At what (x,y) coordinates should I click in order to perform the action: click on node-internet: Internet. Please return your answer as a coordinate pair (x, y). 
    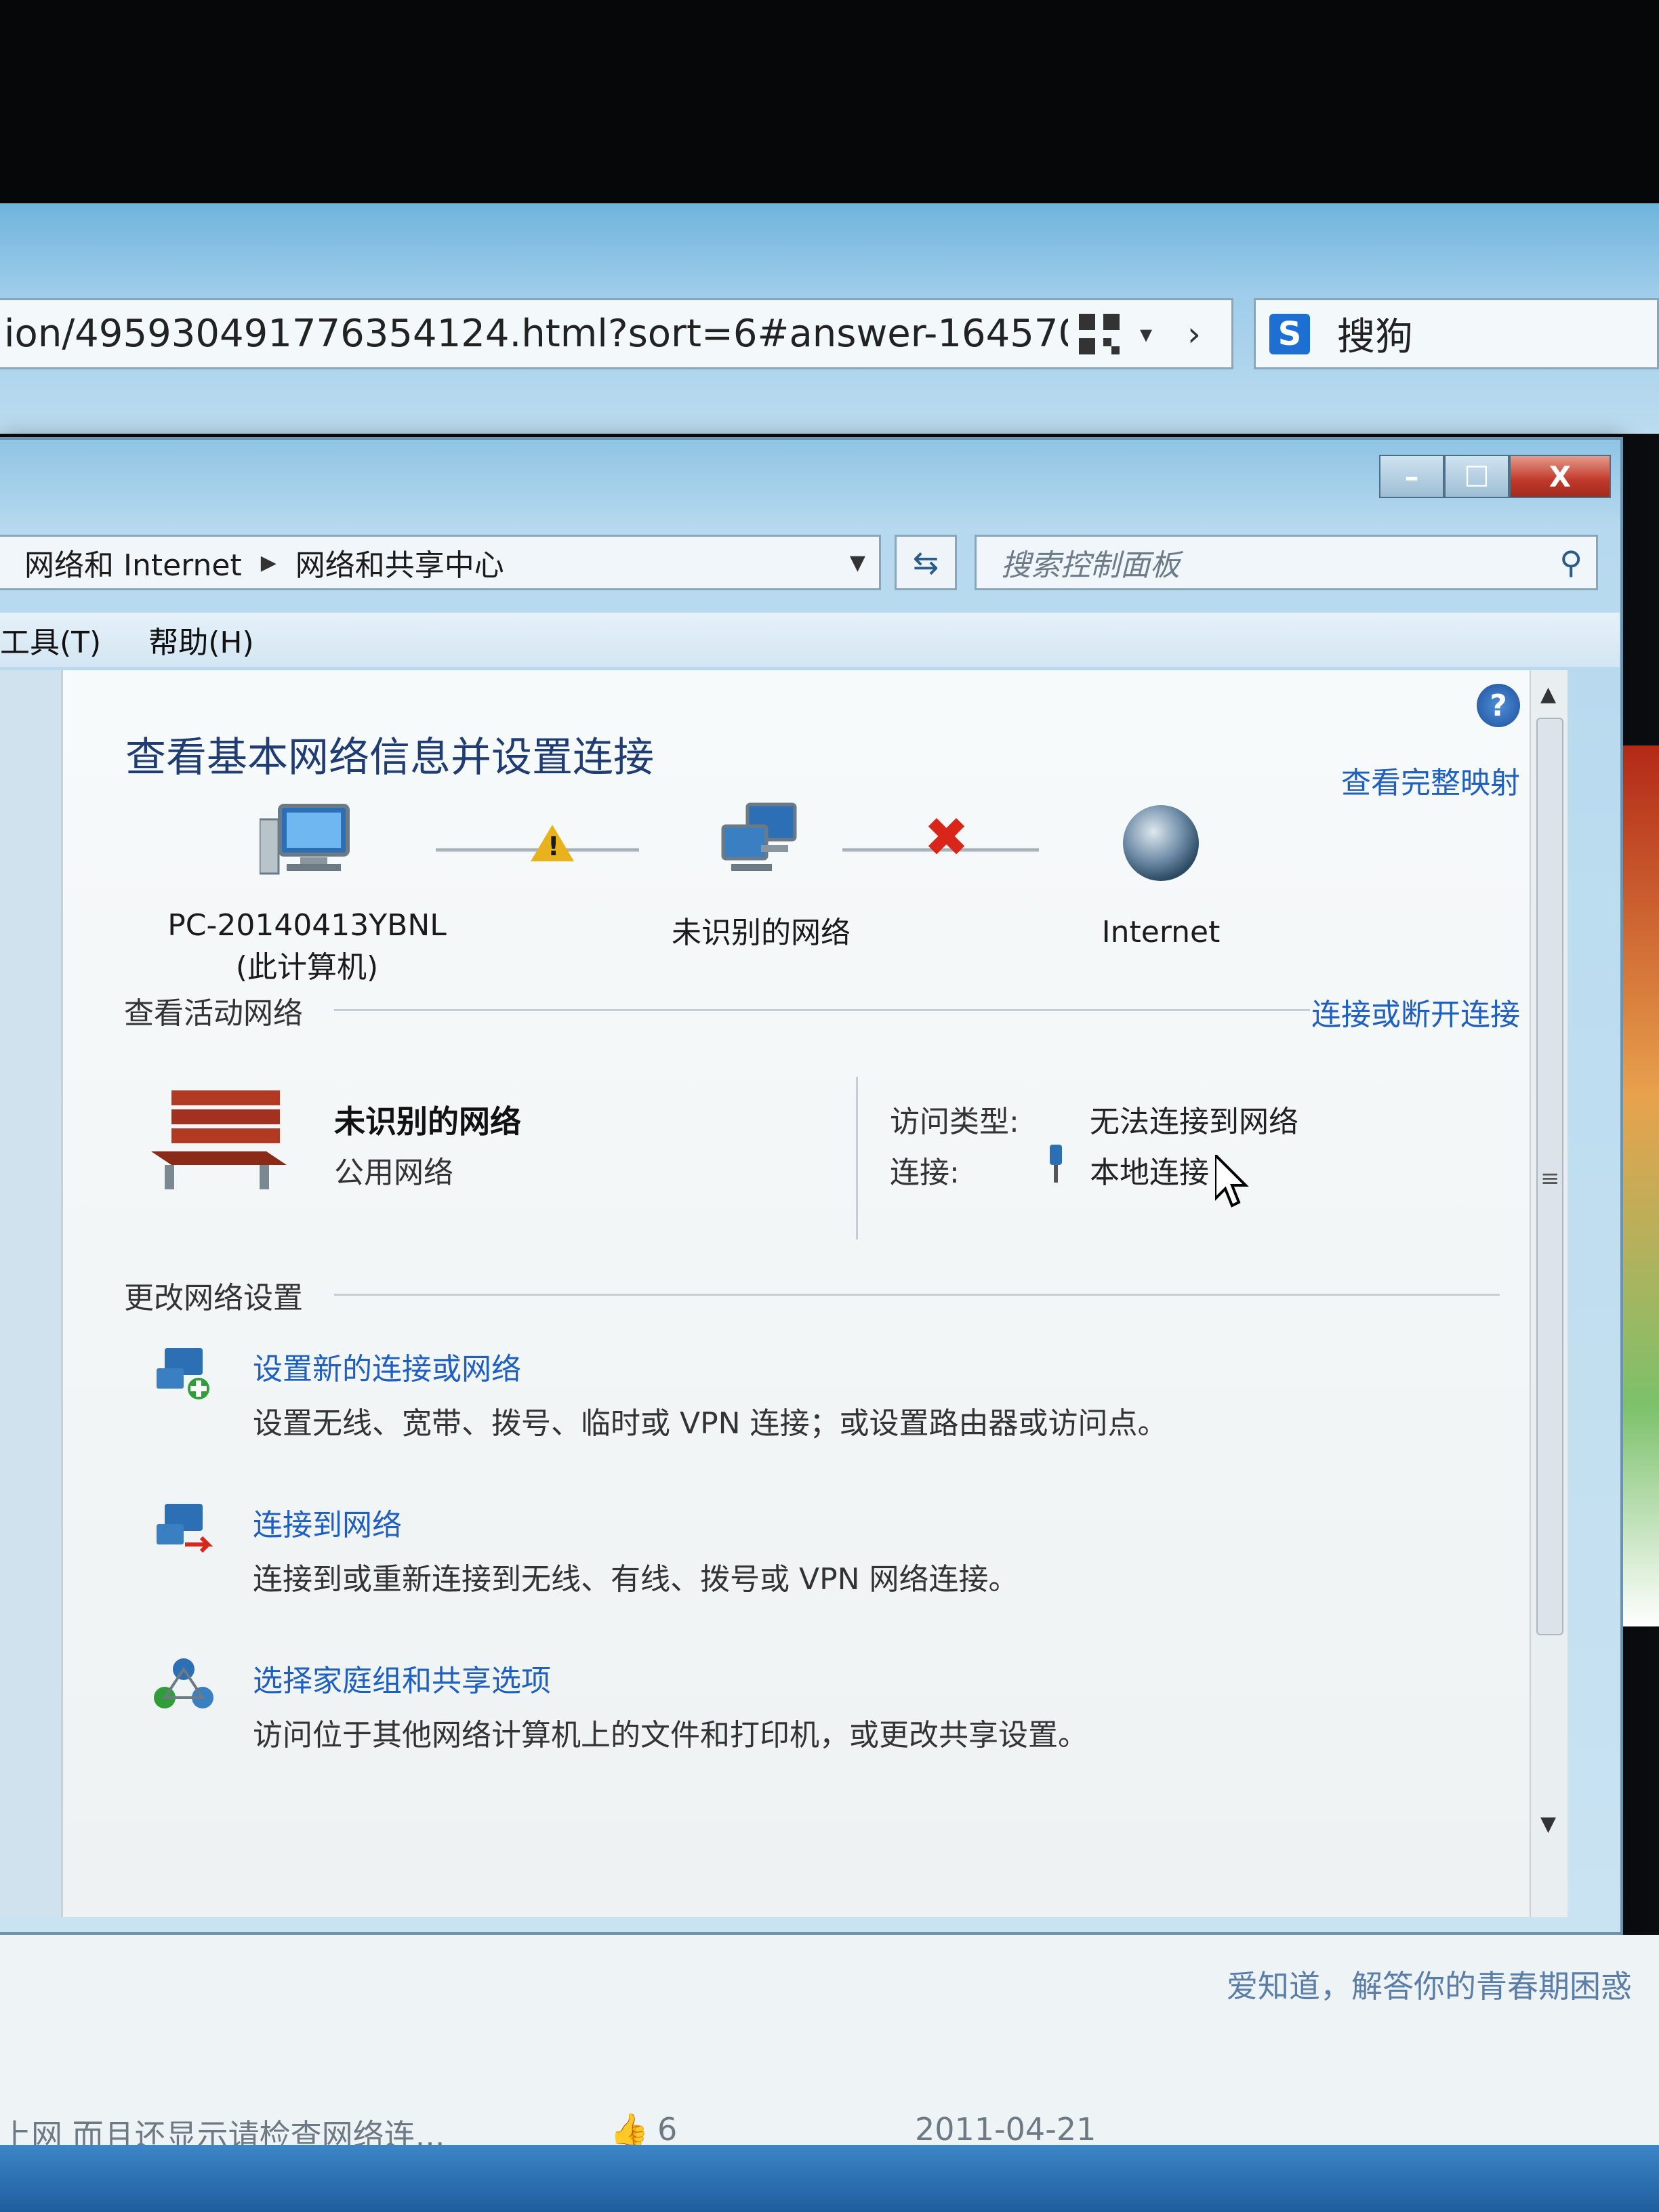
    Looking at the image, I should click on (1160, 874).